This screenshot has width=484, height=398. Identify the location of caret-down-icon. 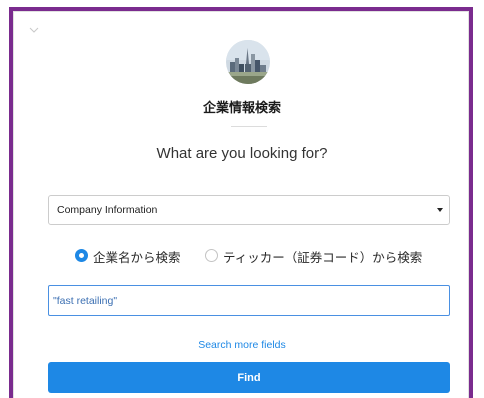
(440, 210).